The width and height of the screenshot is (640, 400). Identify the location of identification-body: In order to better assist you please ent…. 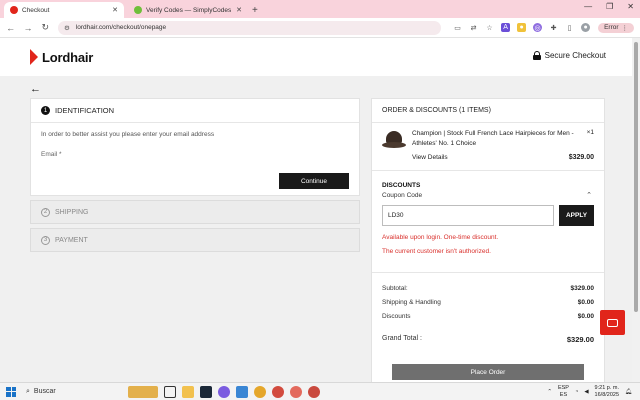
(195, 159).